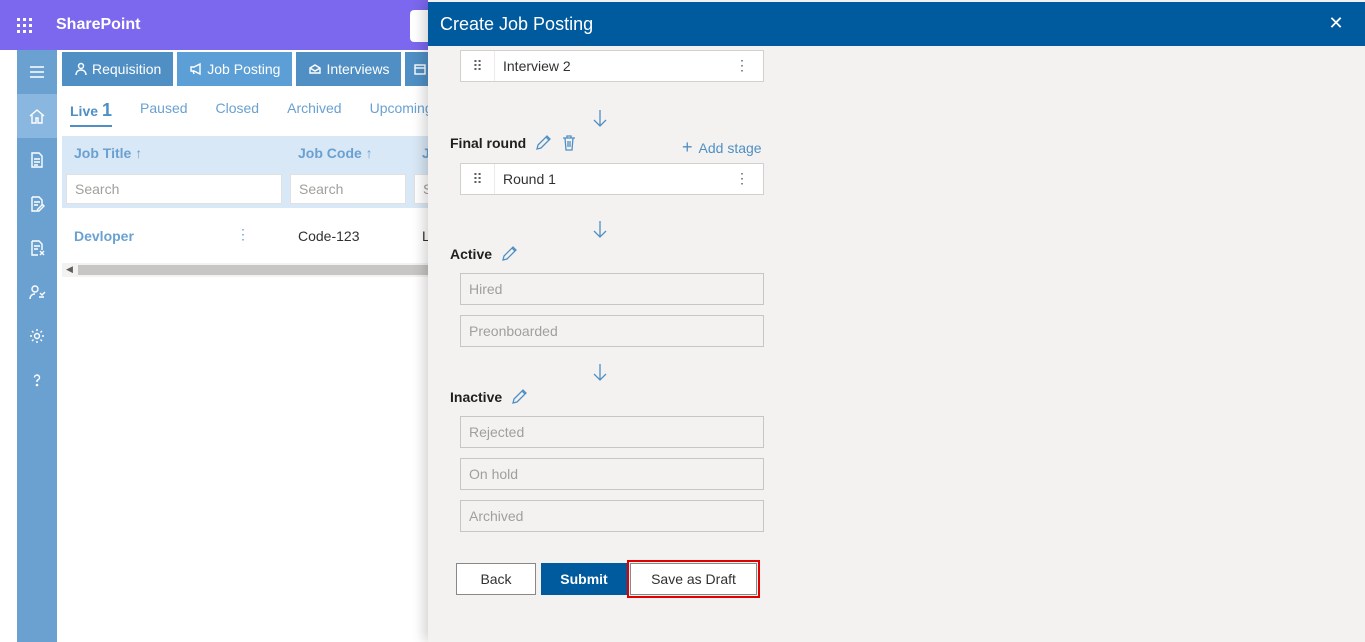 This screenshot has height=642, width=1365. Describe the element at coordinates (37, 380) in the screenshot. I see `help-icon` at that location.